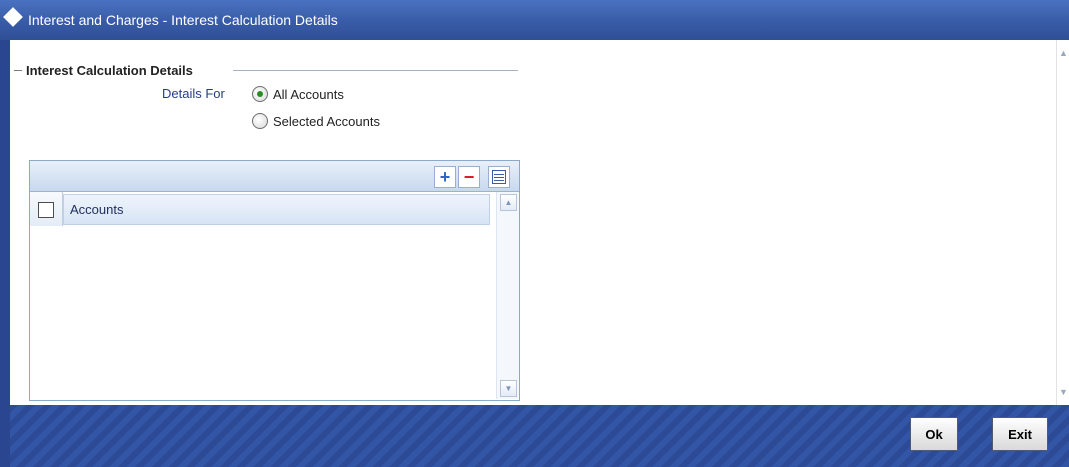  I want to click on section-divider-right, so click(375, 70).